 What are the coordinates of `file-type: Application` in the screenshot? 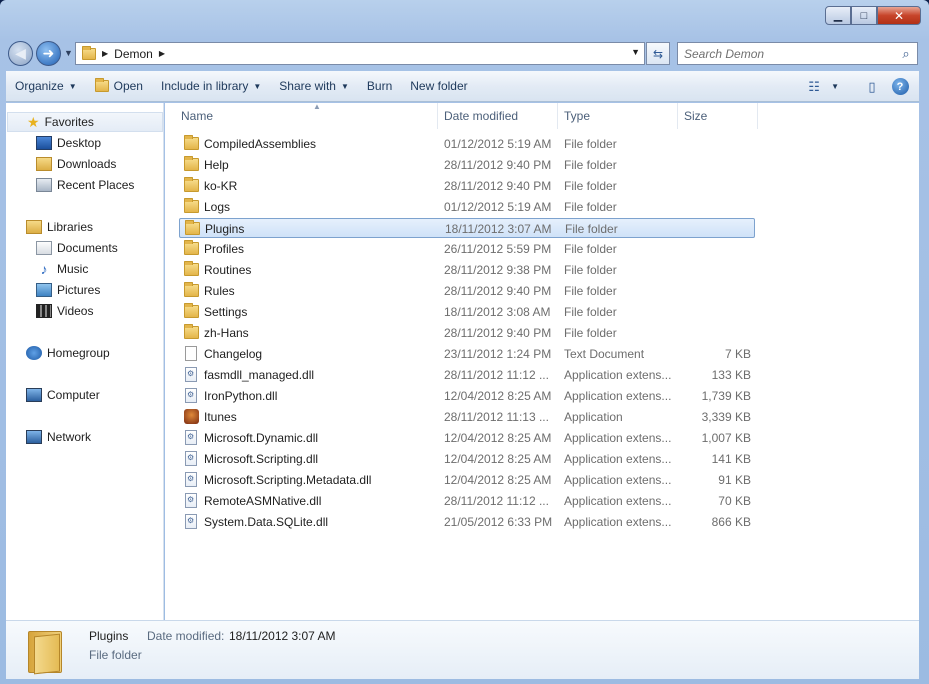 It's located at (593, 417).